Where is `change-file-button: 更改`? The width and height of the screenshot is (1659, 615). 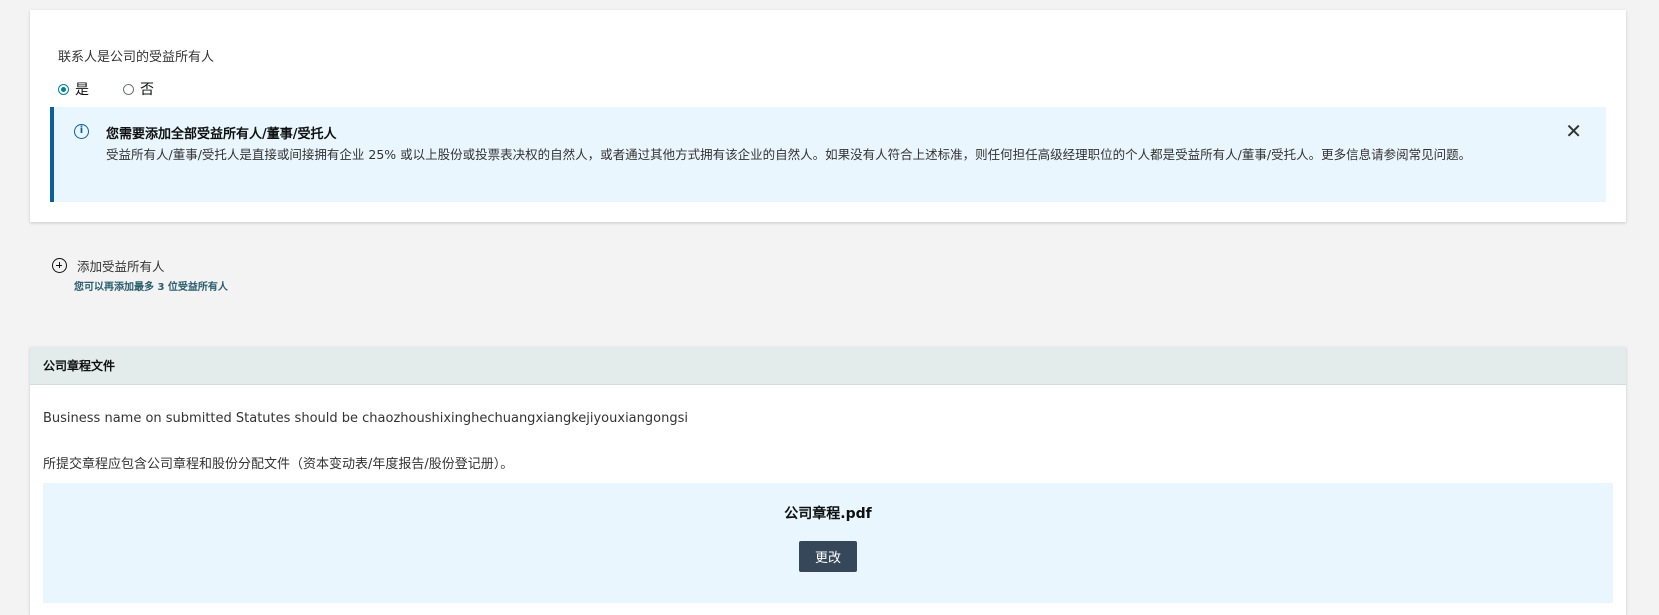 change-file-button: 更改 is located at coordinates (828, 556).